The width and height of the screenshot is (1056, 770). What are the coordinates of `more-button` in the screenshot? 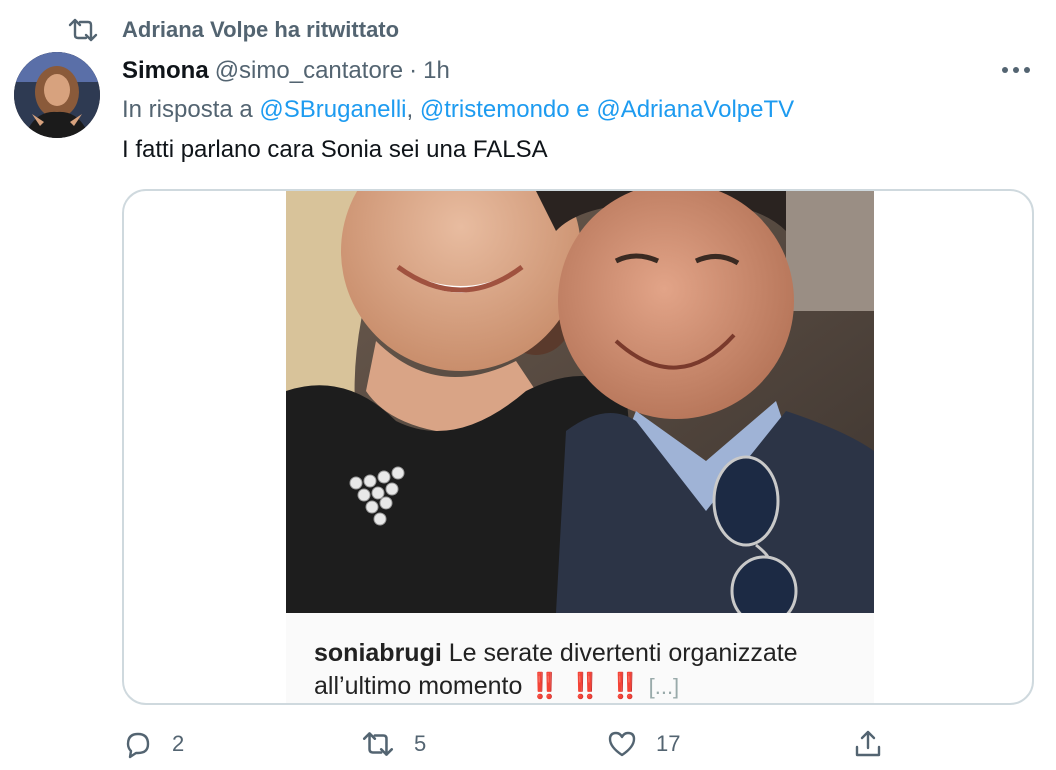 It's located at (1016, 70).